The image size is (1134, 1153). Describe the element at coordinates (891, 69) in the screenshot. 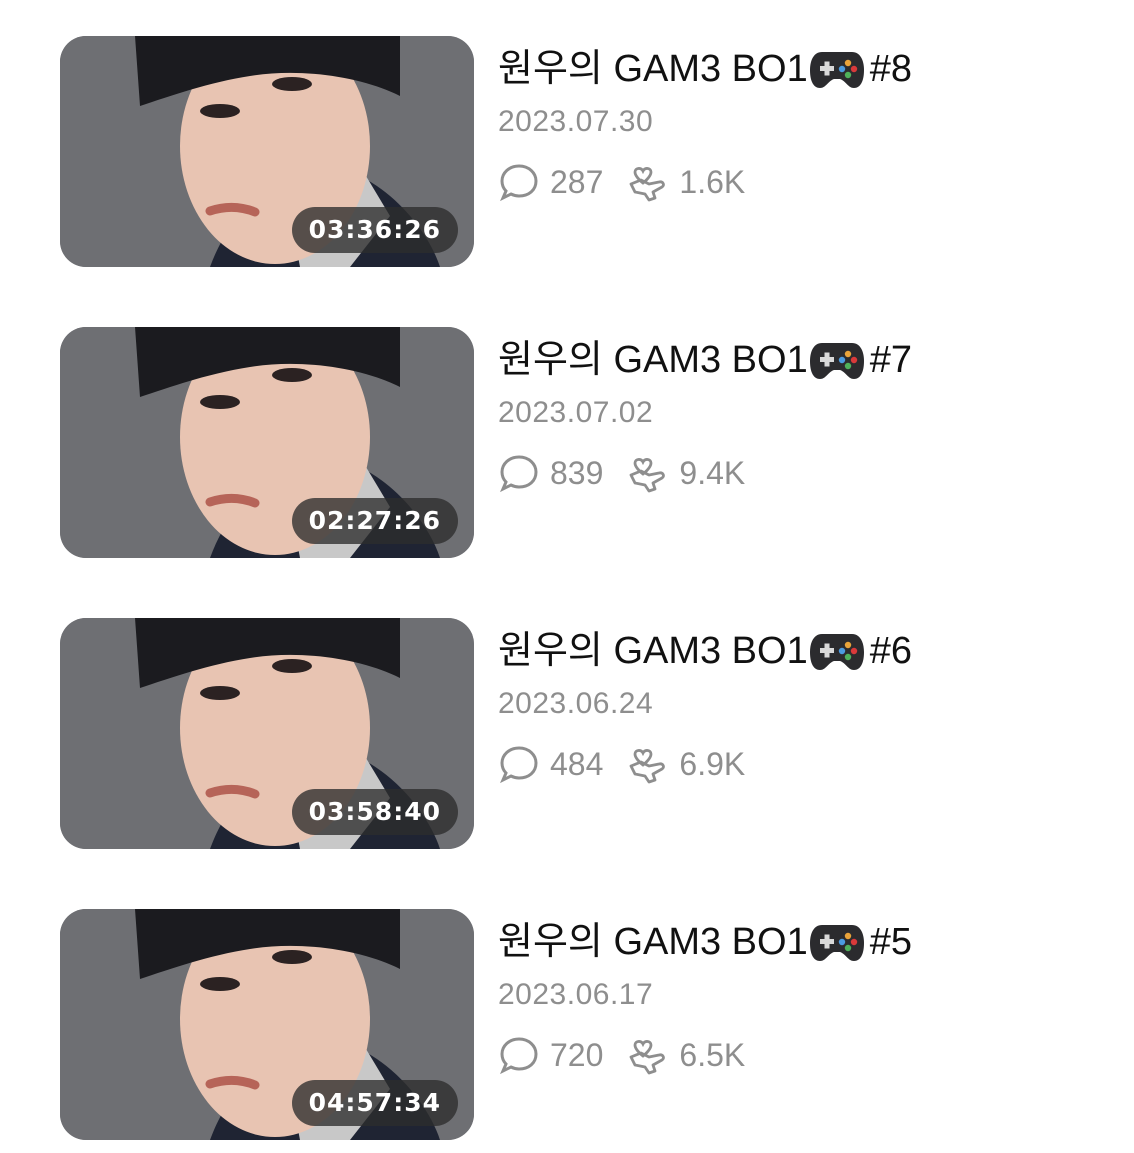

I see `video-title-number: #8` at that location.